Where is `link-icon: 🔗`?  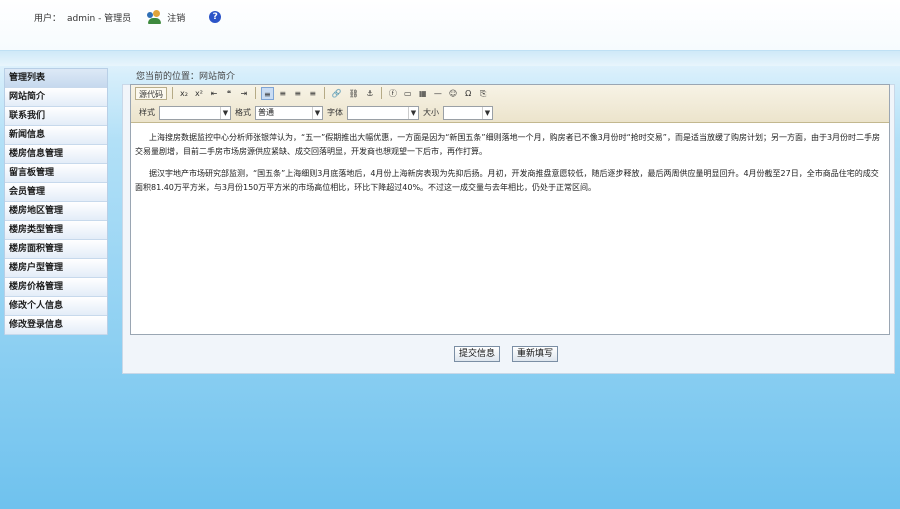 link-icon: 🔗 is located at coordinates (337, 93).